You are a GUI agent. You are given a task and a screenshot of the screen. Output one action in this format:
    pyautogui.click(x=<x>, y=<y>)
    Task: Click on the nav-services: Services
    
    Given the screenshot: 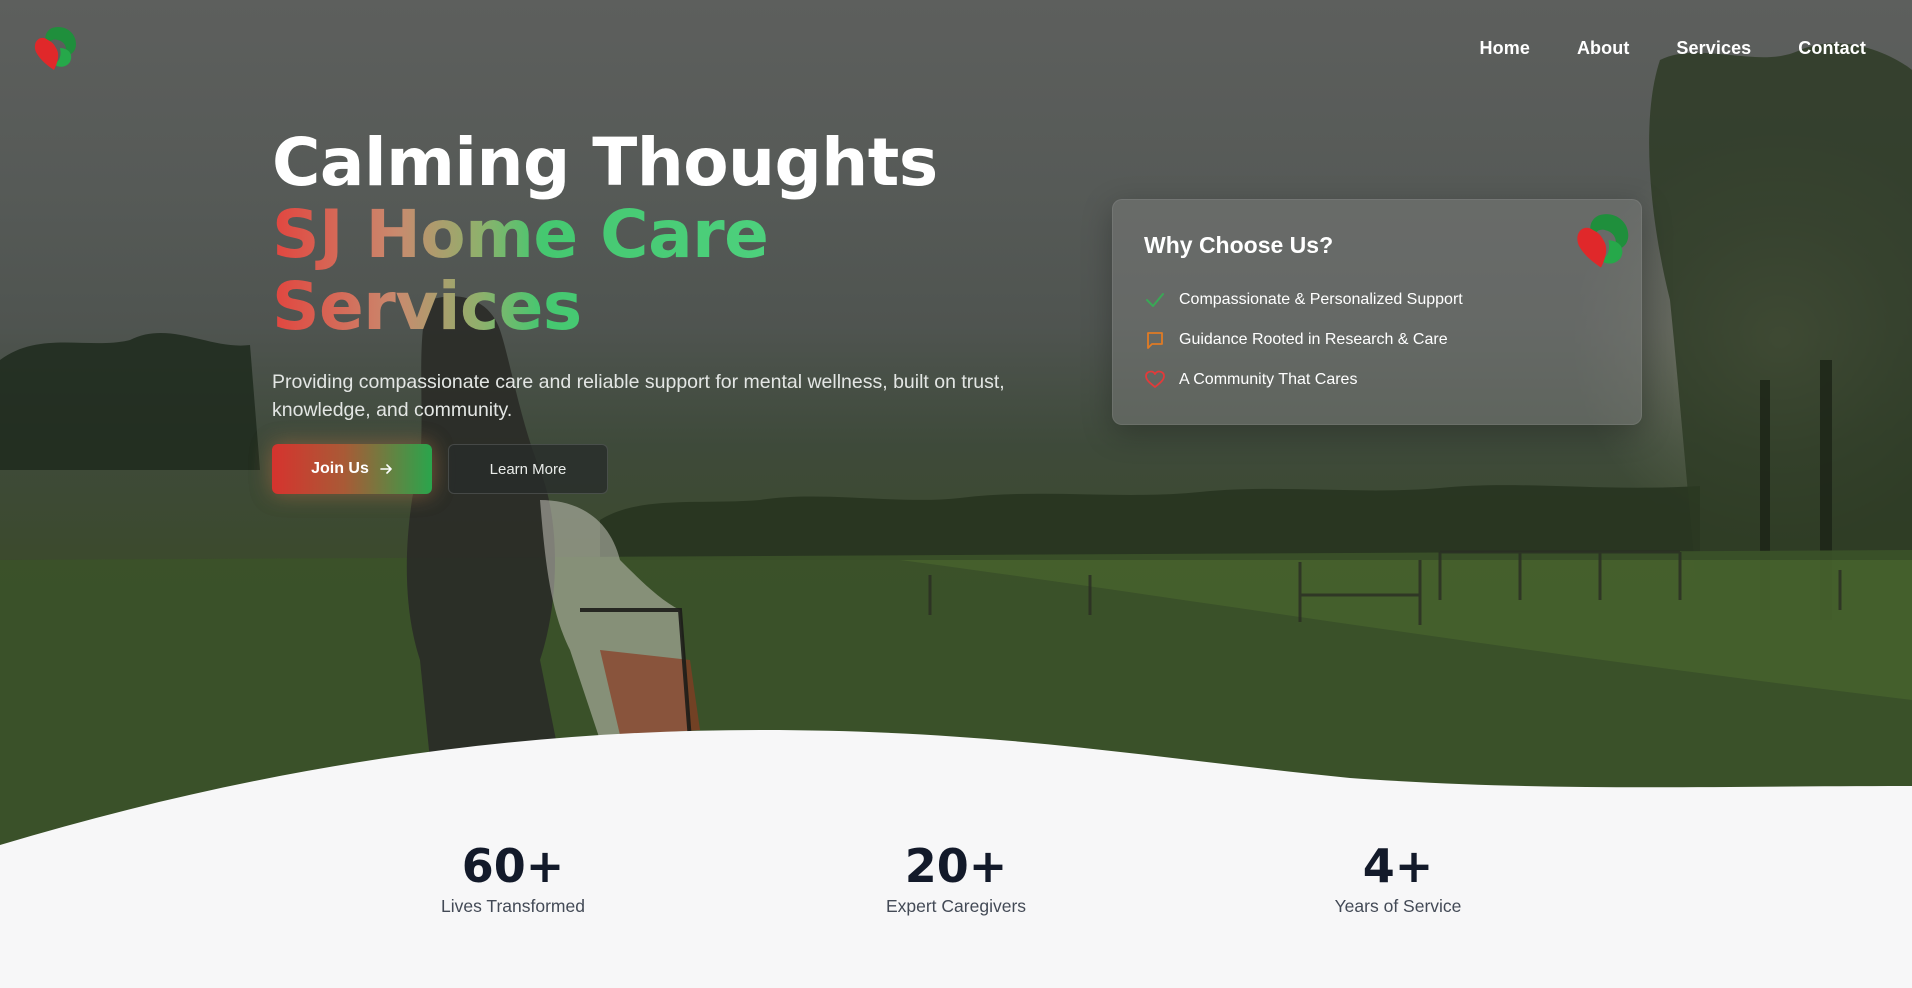 What is the action you would take?
    pyautogui.click(x=1713, y=48)
    